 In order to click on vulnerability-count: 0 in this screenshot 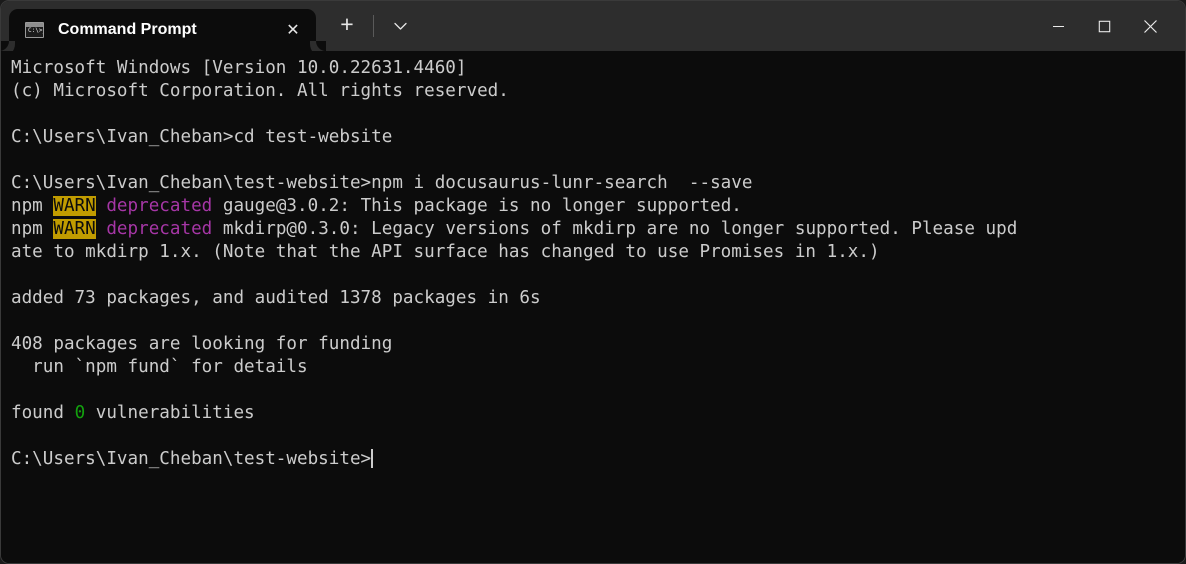, I will do `click(80, 413)`.